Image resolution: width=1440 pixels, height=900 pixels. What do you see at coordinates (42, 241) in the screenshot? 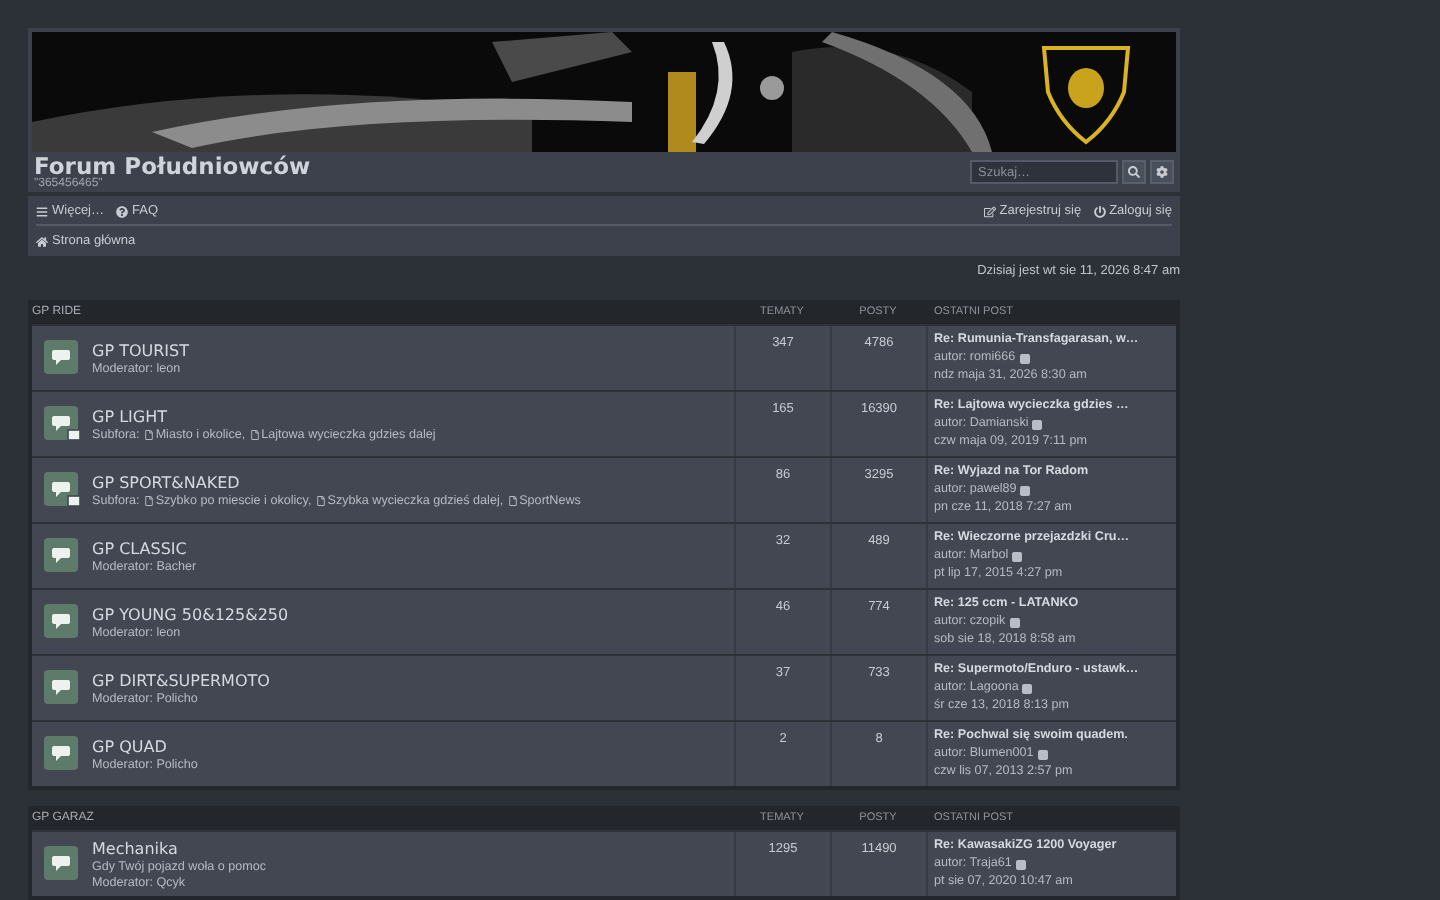
I see `home-icon` at bounding box center [42, 241].